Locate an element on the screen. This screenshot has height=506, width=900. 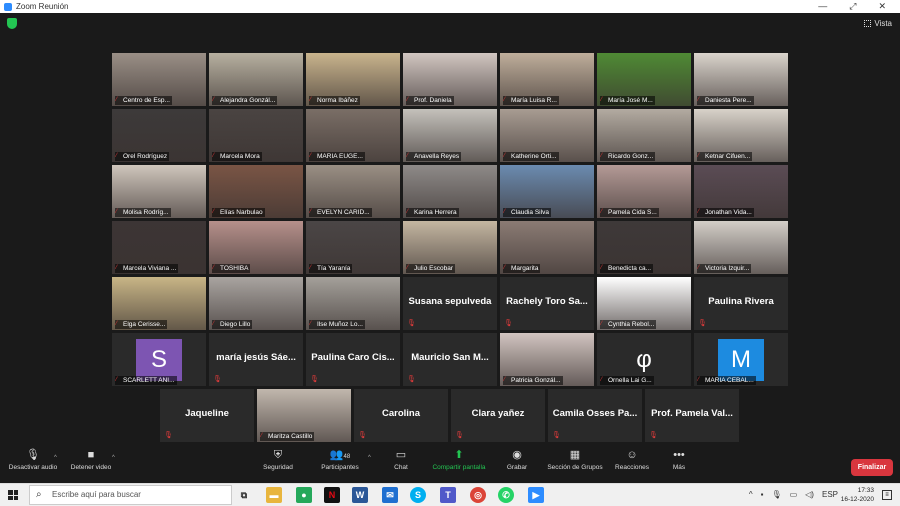
participant-tile: ⁄ Maritza Castillo is located at coordinates (304, 415).